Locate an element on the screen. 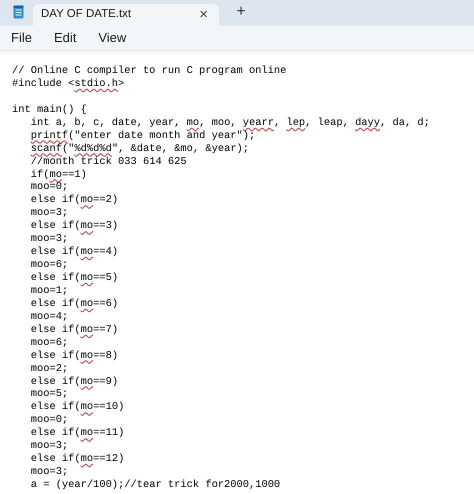 Image resolution: width=474 pixels, height=494 pixels. code-line: moo=4; is located at coordinates (49, 316).